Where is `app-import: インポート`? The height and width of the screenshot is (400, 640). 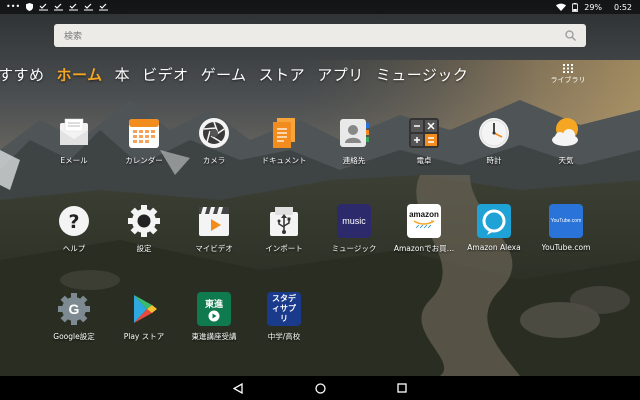
app-import: インポート is located at coordinates (284, 232).